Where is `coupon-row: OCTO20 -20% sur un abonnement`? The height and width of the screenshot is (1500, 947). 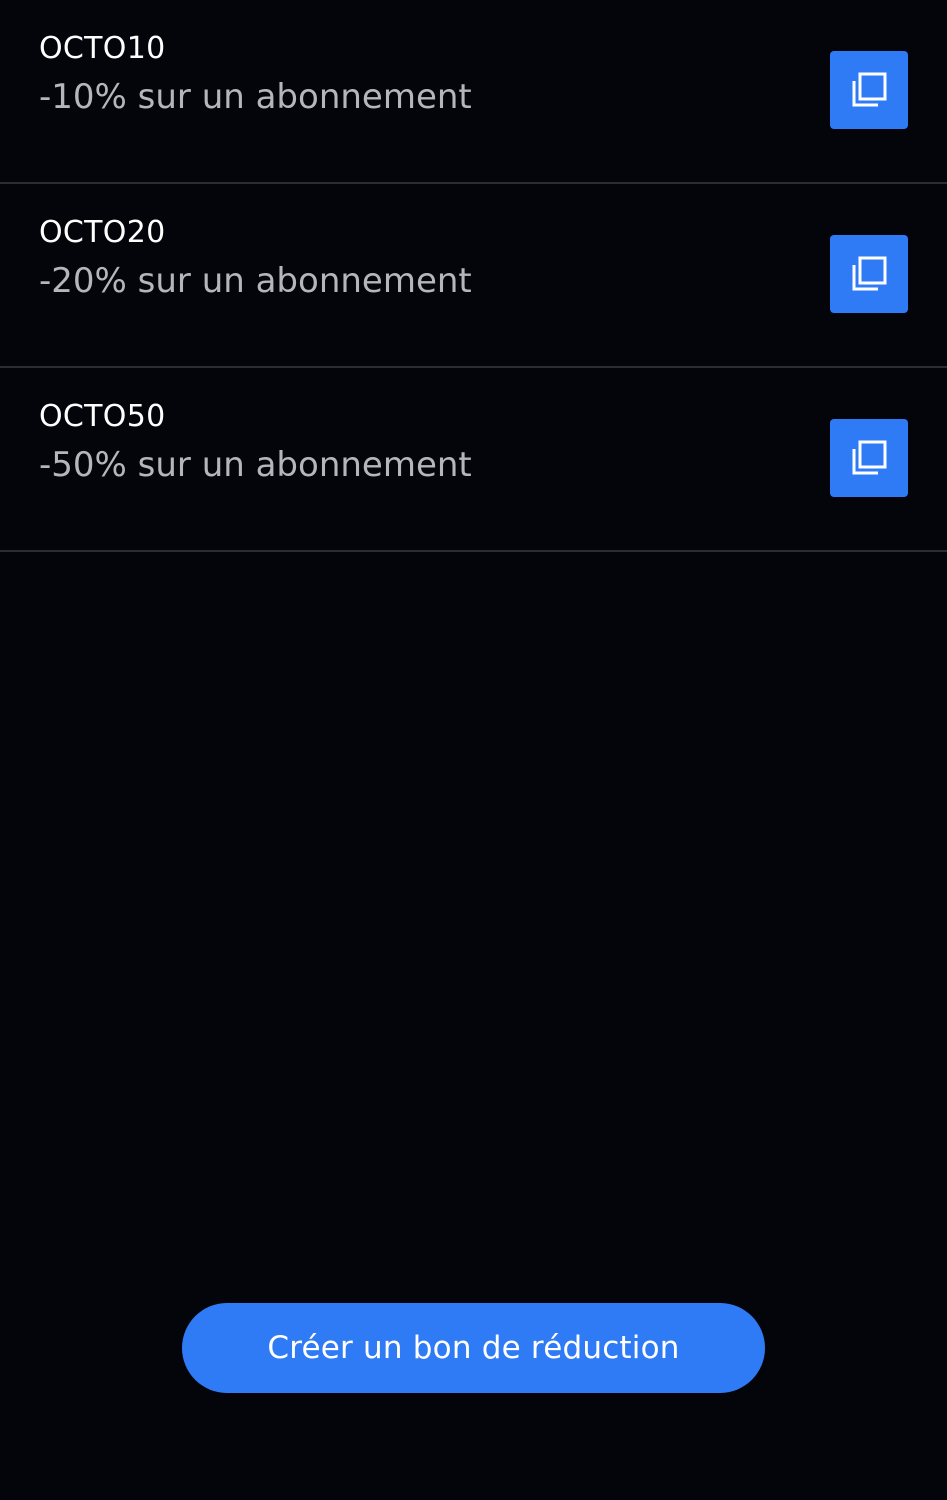 coupon-row: OCTO20 -20% sur un abonnement is located at coordinates (473, 276).